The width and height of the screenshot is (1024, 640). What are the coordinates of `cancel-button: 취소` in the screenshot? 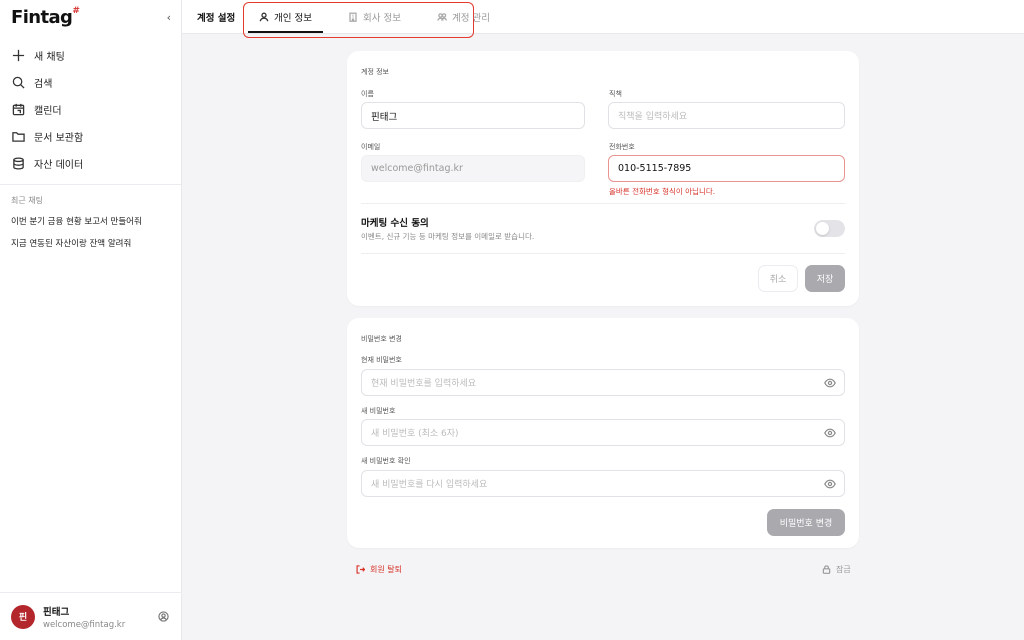 It's located at (778, 278).